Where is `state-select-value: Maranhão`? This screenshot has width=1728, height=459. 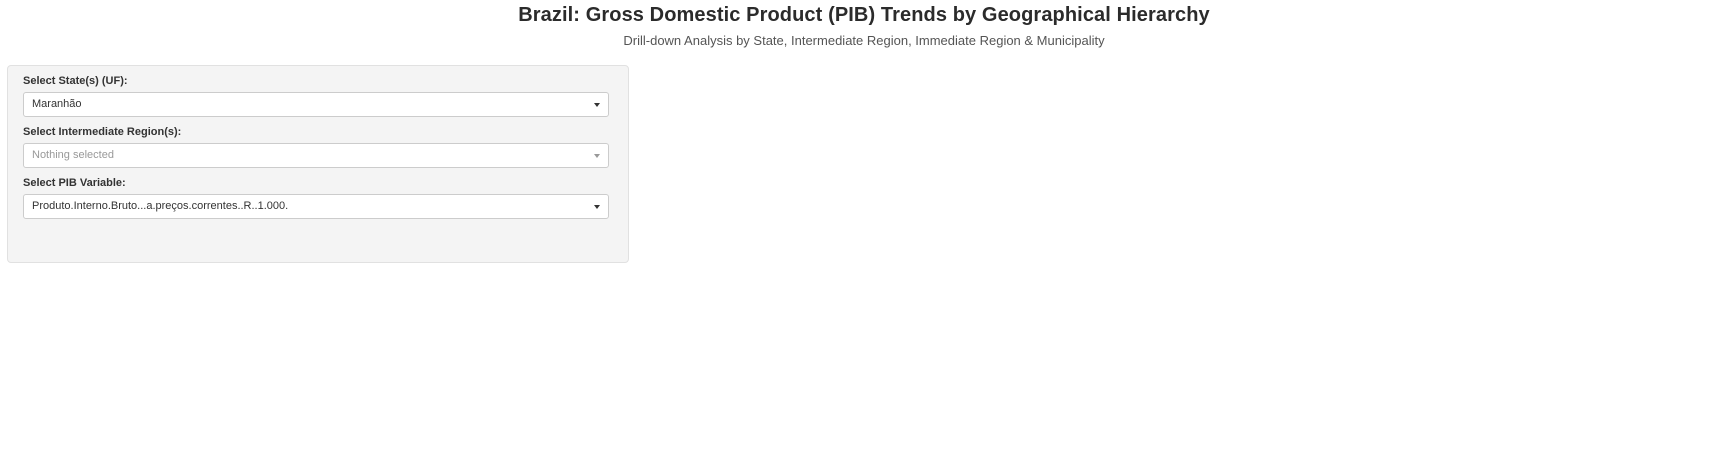
state-select-value: Maranhão is located at coordinates (57, 104).